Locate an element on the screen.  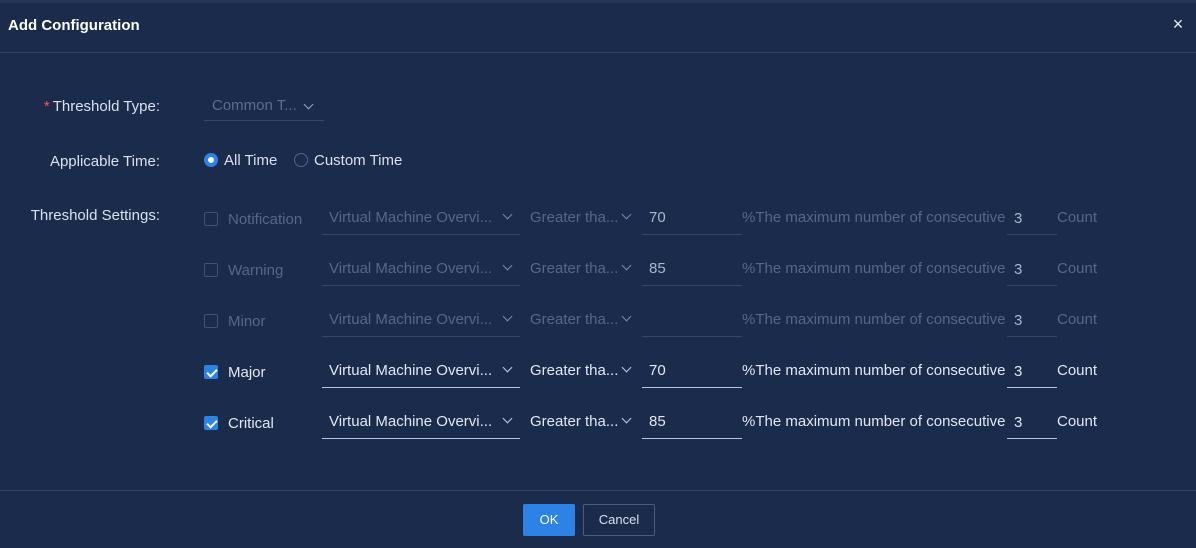
threshold-type-label: * Threshold Type: is located at coordinates (102, 106).